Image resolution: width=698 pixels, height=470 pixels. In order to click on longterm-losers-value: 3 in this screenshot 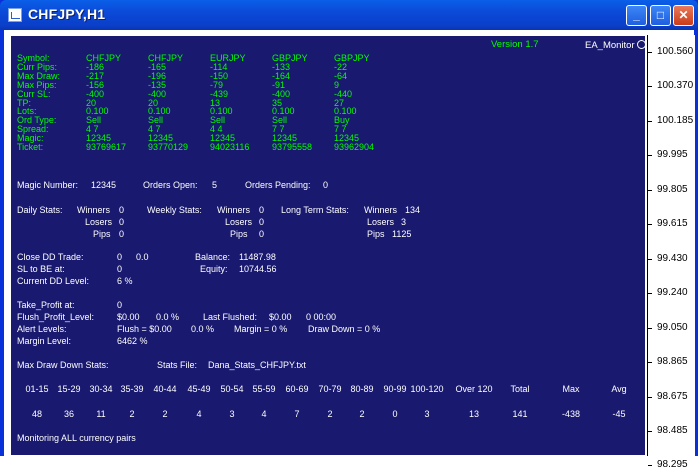, I will do `click(404, 222)`.